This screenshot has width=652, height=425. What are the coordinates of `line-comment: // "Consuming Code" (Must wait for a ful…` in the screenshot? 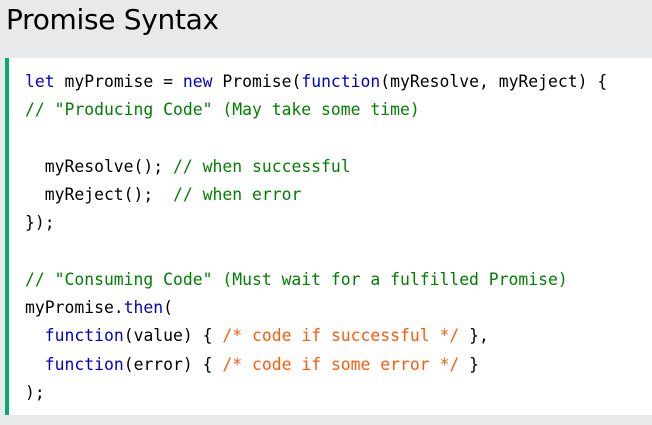 It's located at (296, 279).